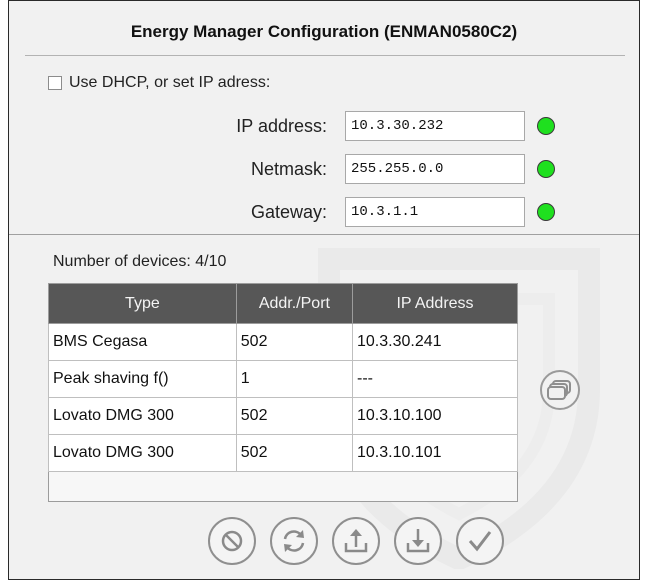  Describe the element at coordinates (435, 126) in the screenshot. I see `ip-address-input` at that location.